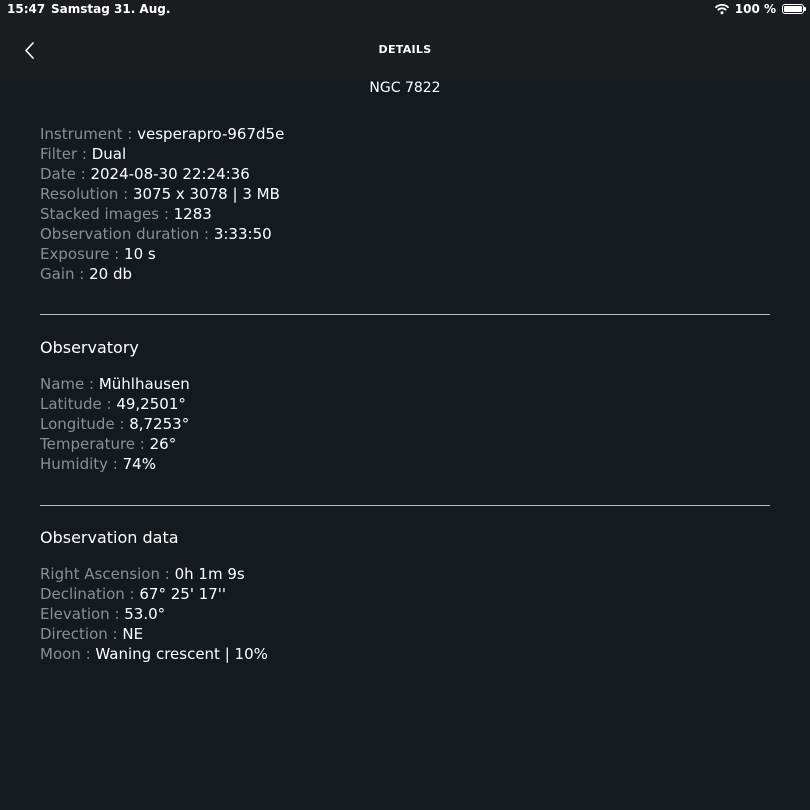 This screenshot has width=810, height=810. What do you see at coordinates (159, 424) in the screenshot?
I see `detail-value: 8,7253°` at bounding box center [159, 424].